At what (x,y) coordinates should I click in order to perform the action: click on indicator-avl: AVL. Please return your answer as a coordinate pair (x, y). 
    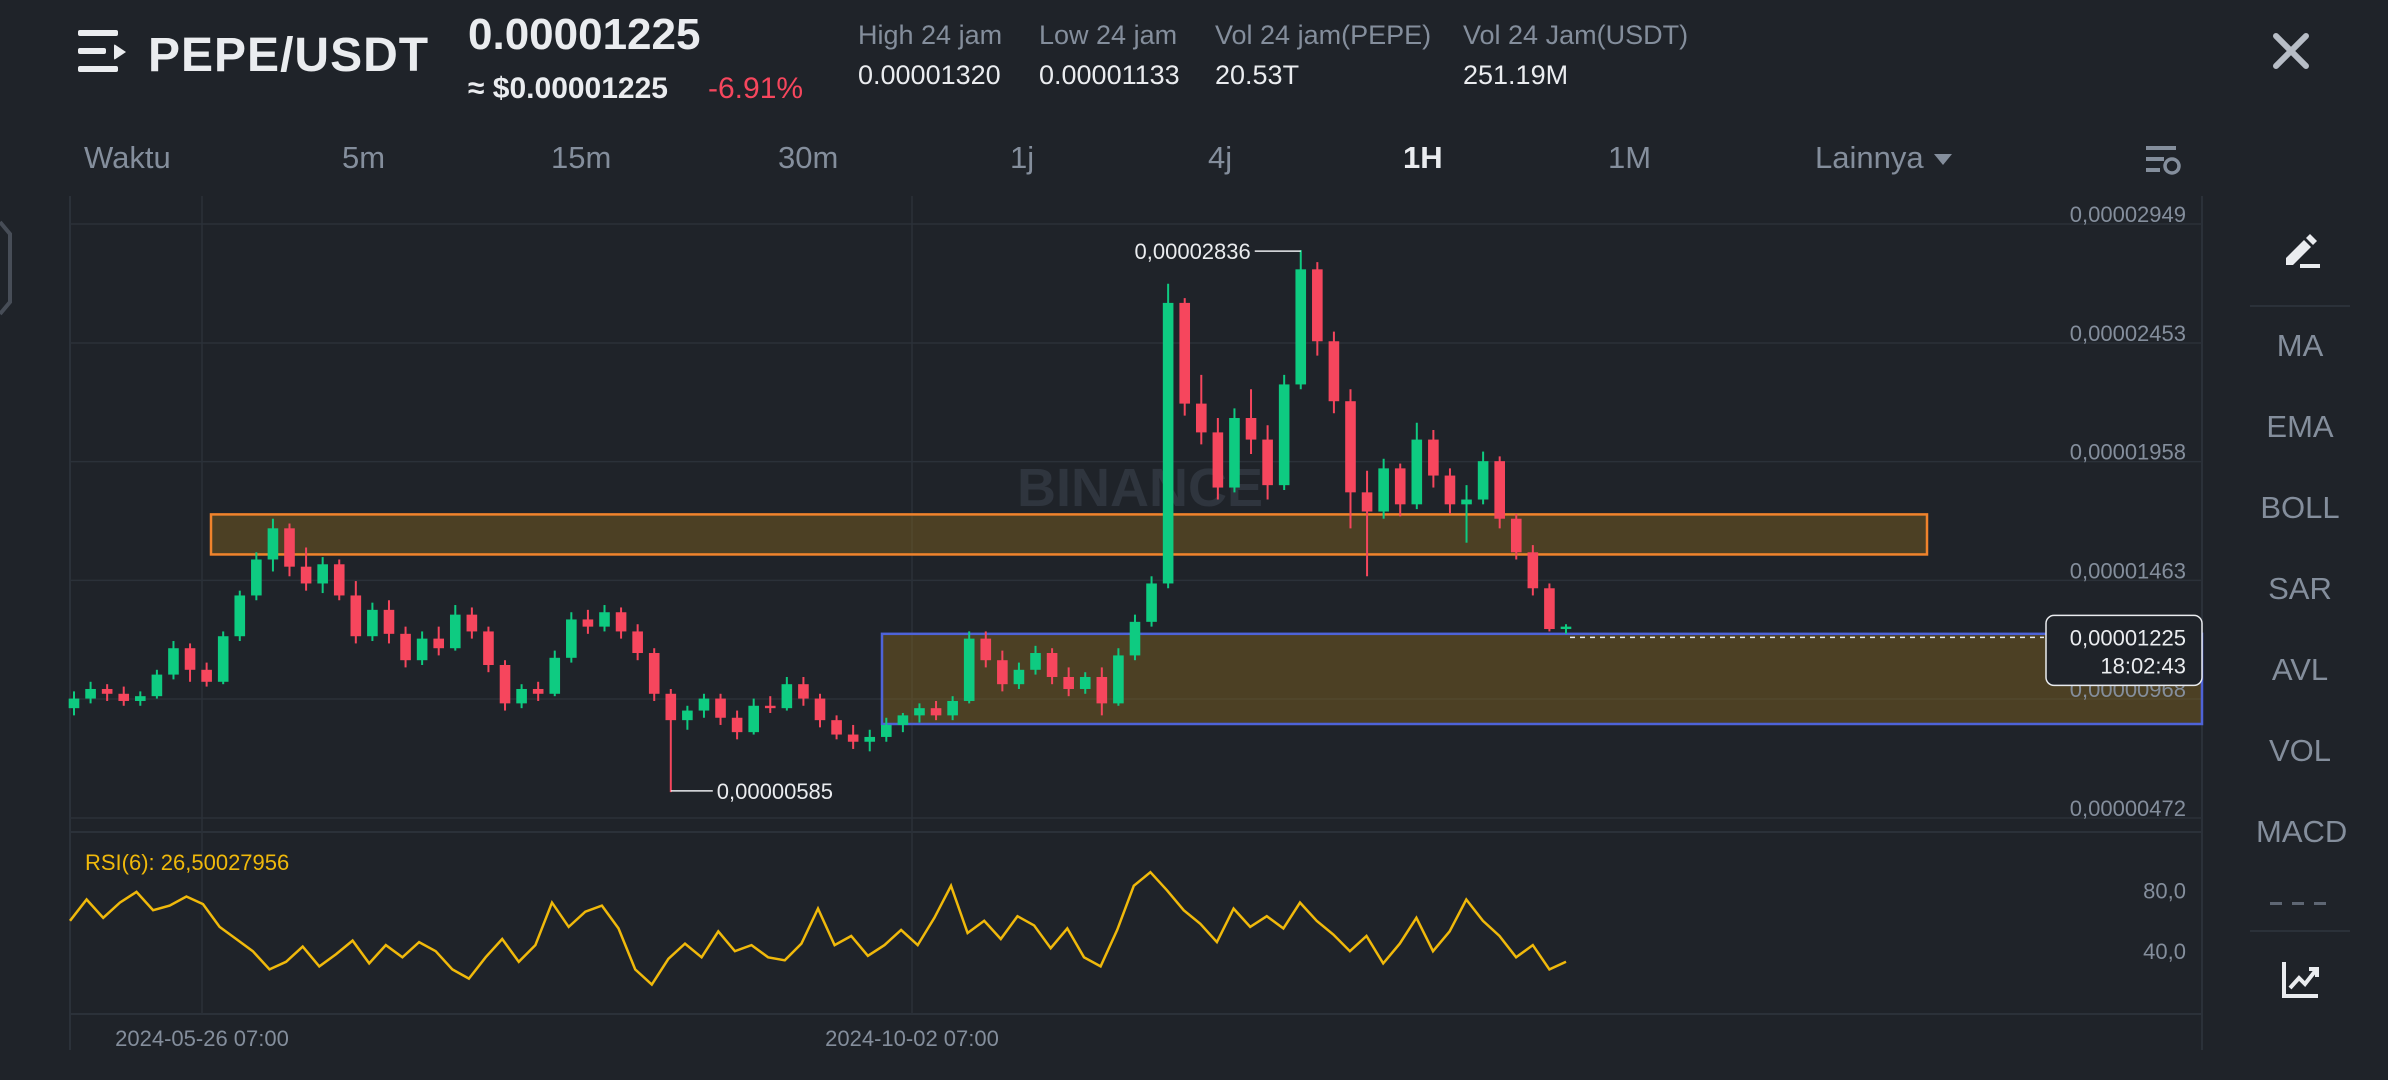
    Looking at the image, I should click on (2300, 670).